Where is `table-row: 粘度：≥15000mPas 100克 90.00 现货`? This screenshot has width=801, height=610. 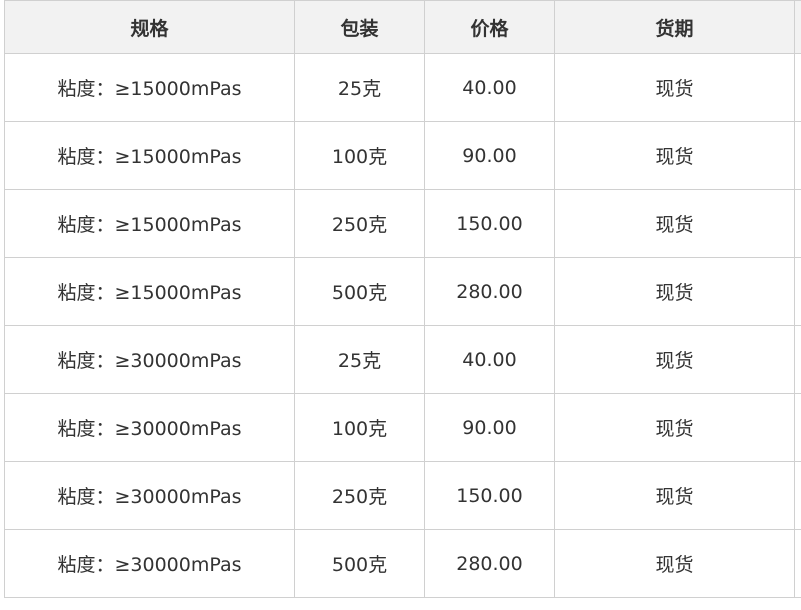 table-row: 粘度：≥15000mPas 100克 90.00 现货 is located at coordinates (402, 155).